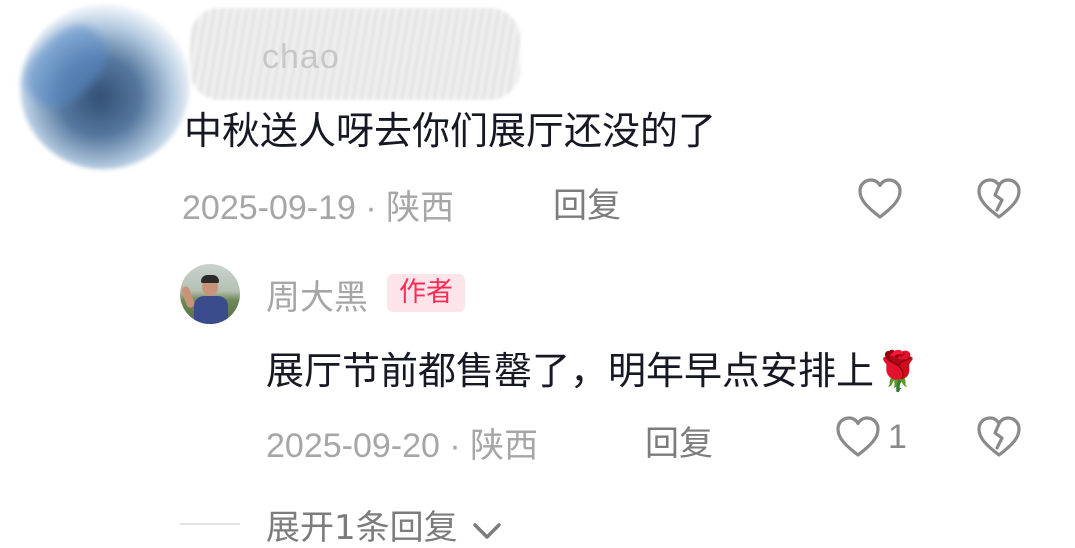 This screenshot has height=548, width=1075. I want to click on reply-date: 2025-09-20, so click(353, 446).